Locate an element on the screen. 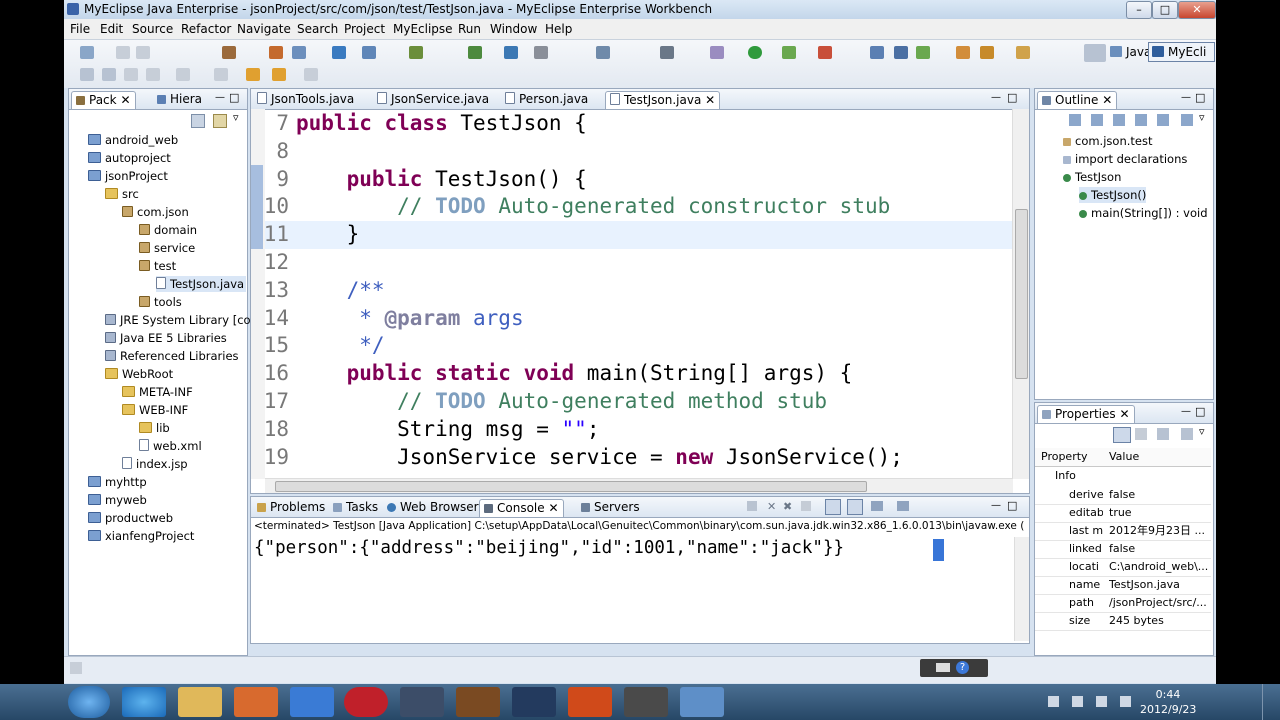  monitor-icon is located at coordinates (667, 52).